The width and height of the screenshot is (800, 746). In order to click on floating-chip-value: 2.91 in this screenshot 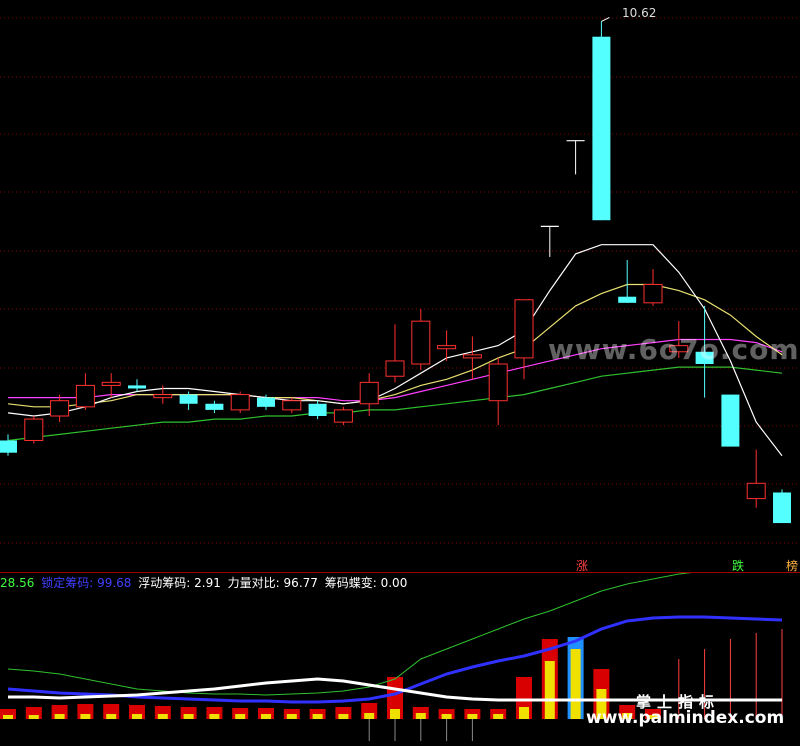, I will do `click(207, 583)`.